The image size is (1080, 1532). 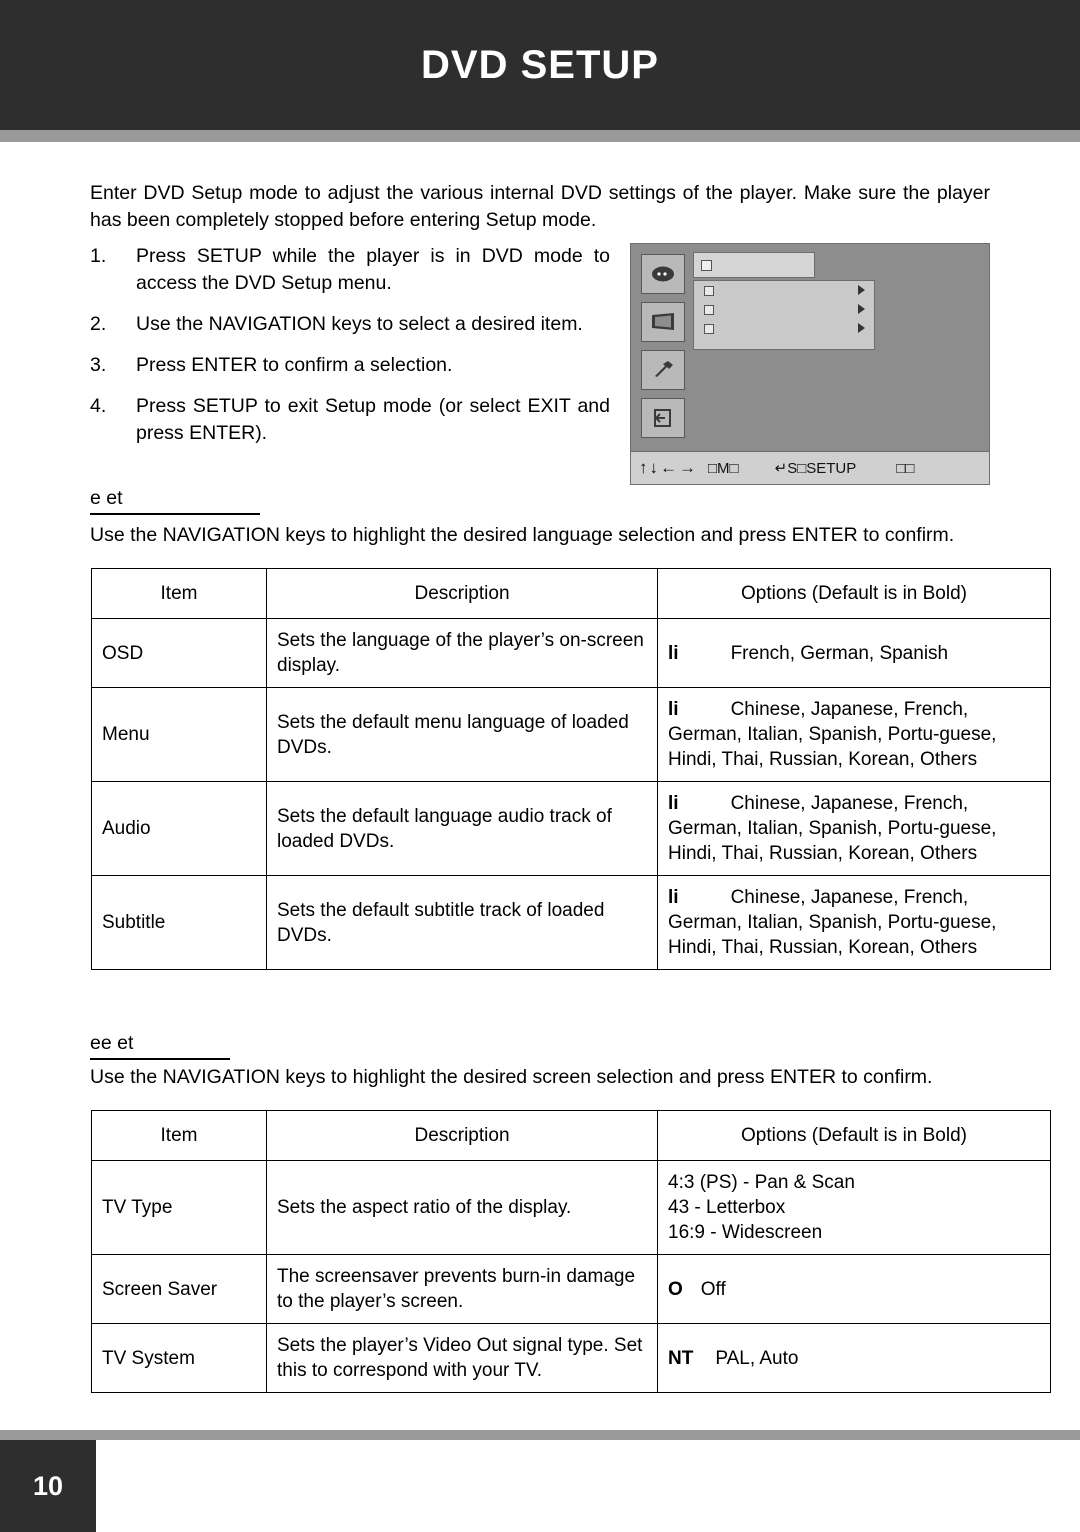 I want to click on page-title: DVD SETUP, so click(x=540, y=64).